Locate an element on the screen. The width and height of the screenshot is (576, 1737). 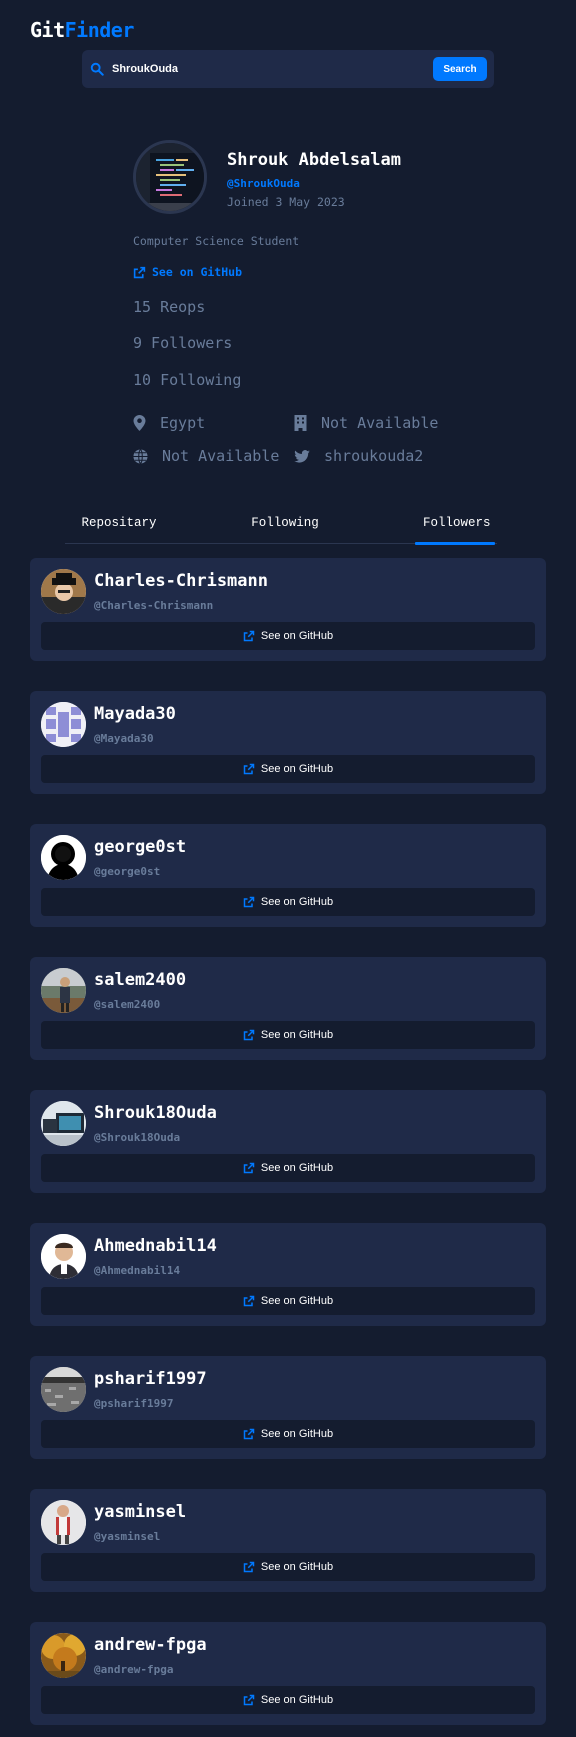
follower-login: @george0st is located at coordinates (127, 871).